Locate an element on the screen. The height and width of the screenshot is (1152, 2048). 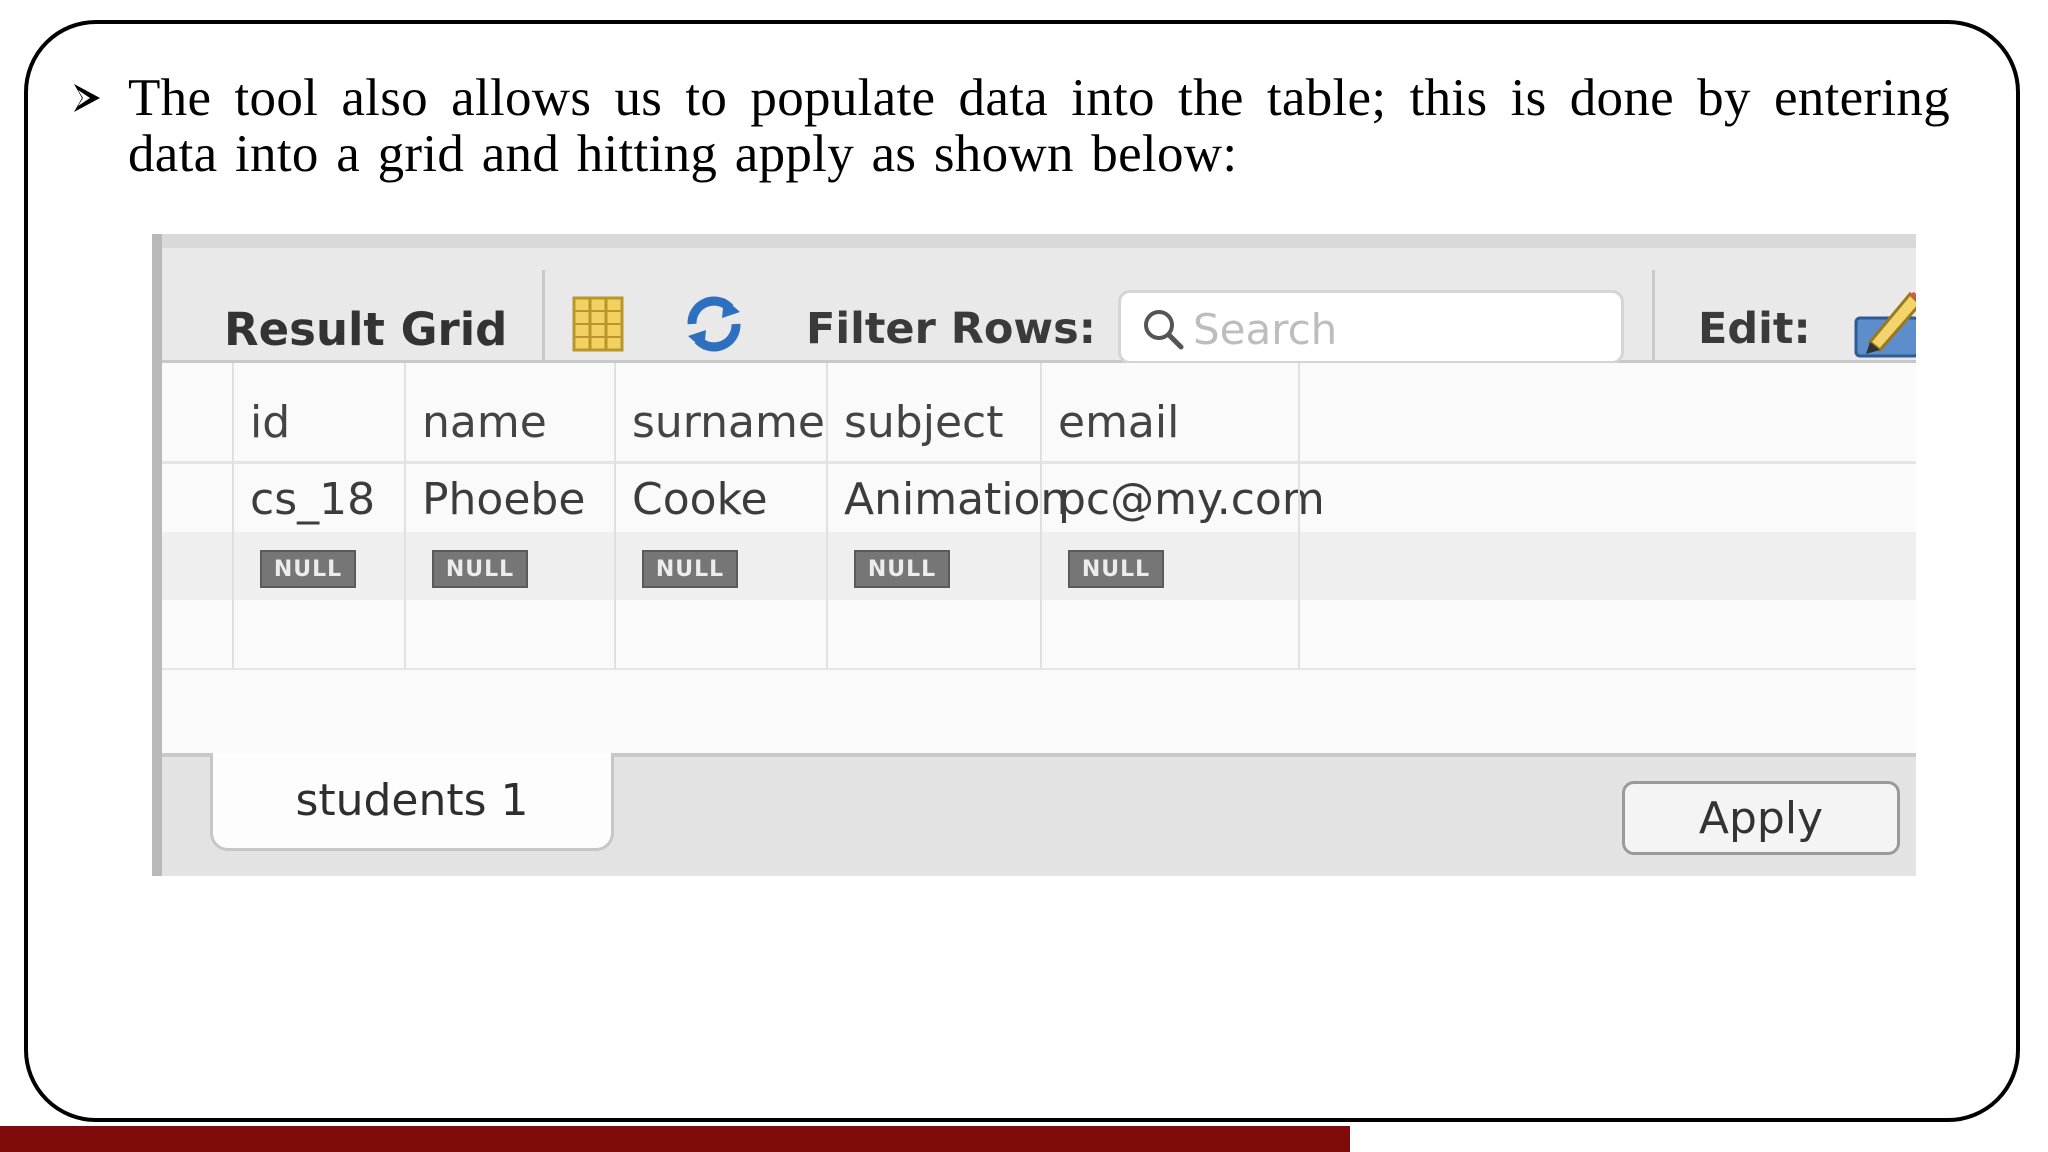
refresh-icon is located at coordinates (714, 324).